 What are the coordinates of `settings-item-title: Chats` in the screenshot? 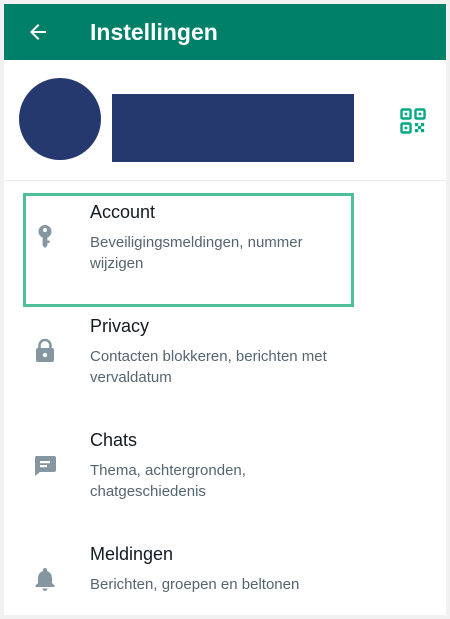 It's located at (114, 440).